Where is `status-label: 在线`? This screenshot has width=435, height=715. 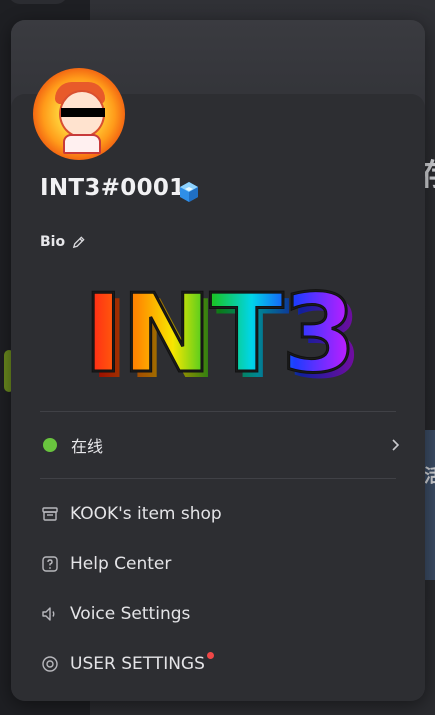
status-label: 在线 is located at coordinates (87, 446).